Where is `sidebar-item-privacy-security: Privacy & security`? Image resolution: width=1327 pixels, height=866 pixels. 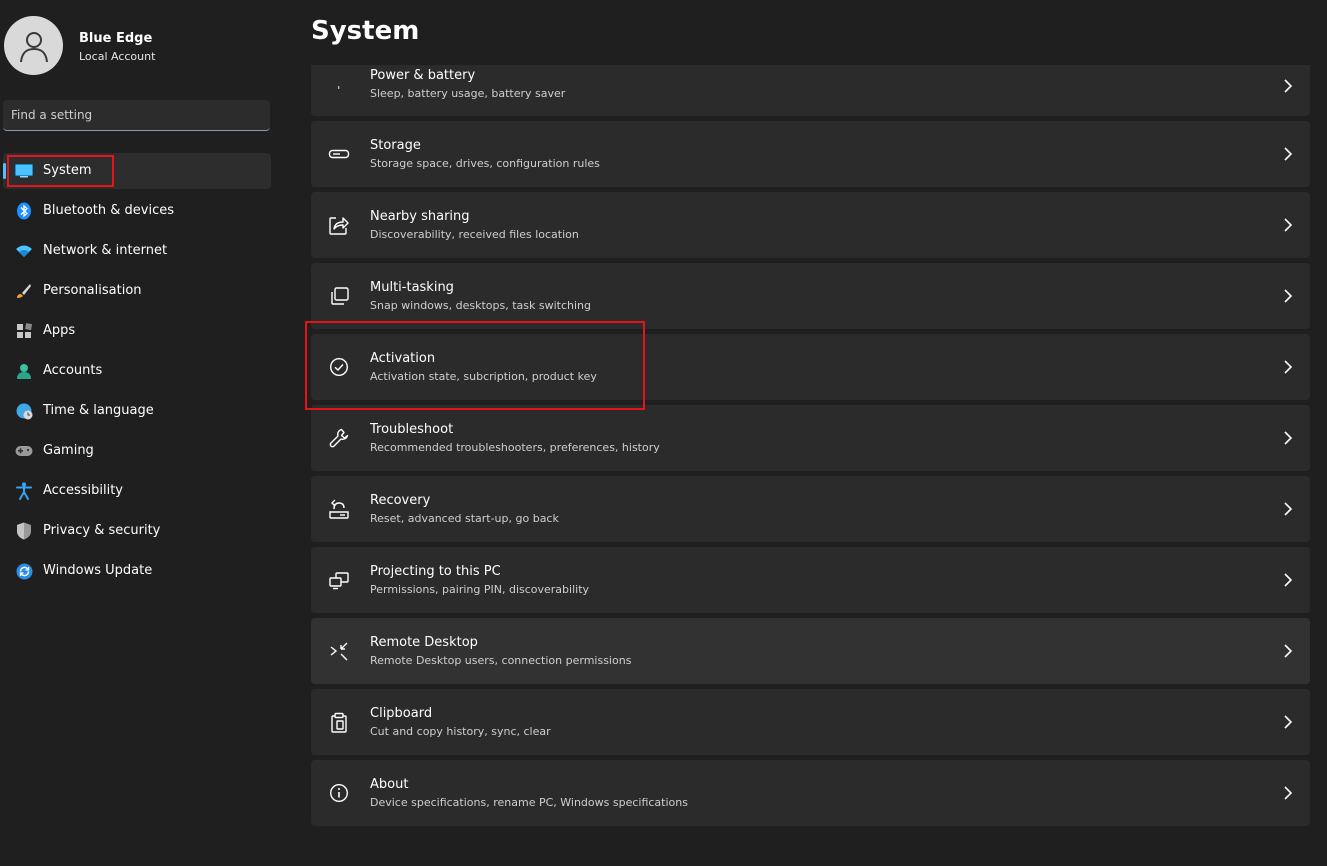
sidebar-item-privacy-security: Privacy & security is located at coordinates (137, 531).